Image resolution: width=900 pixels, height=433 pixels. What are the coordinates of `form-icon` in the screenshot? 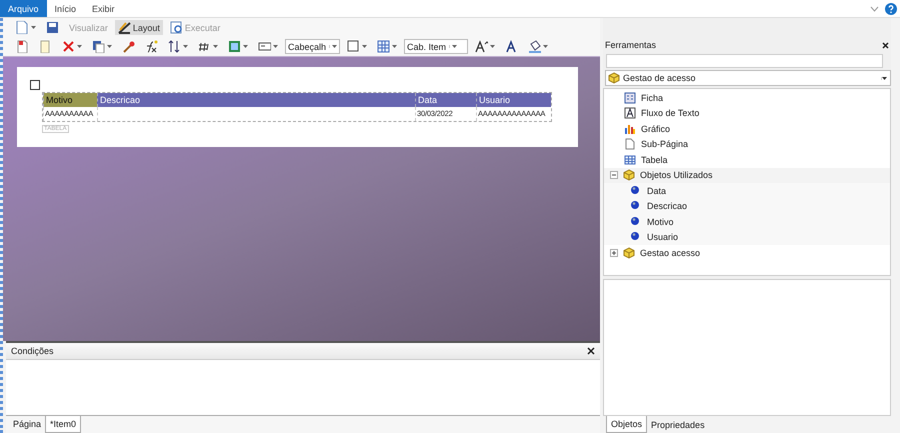 It's located at (630, 98).